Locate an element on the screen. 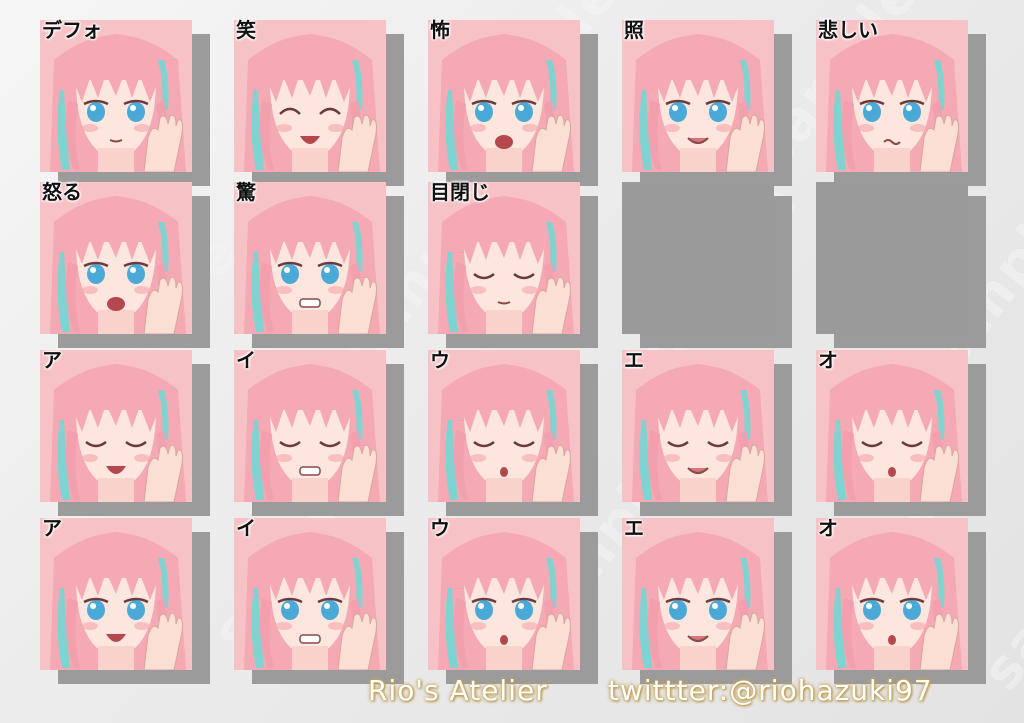  expression-tile: 怖 is located at coordinates (513, 102).